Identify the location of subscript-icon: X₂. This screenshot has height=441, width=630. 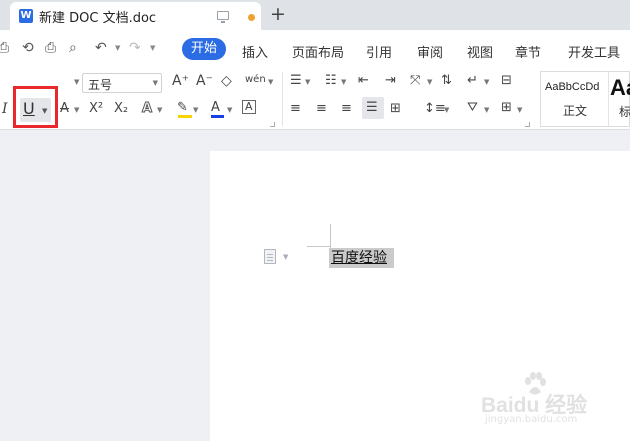
(121, 109).